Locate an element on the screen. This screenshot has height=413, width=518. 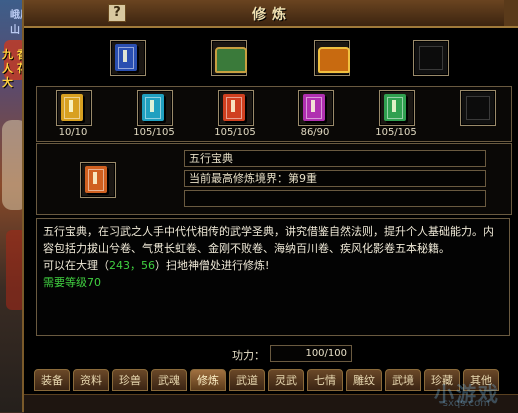
level-requirement: 需要等级70 is located at coordinates (72, 282).